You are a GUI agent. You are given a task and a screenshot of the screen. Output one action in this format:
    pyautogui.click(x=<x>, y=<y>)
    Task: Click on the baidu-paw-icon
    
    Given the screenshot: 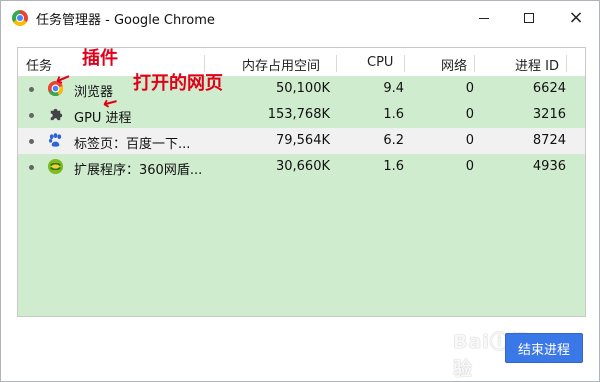 What is the action you would take?
    pyautogui.click(x=55, y=140)
    